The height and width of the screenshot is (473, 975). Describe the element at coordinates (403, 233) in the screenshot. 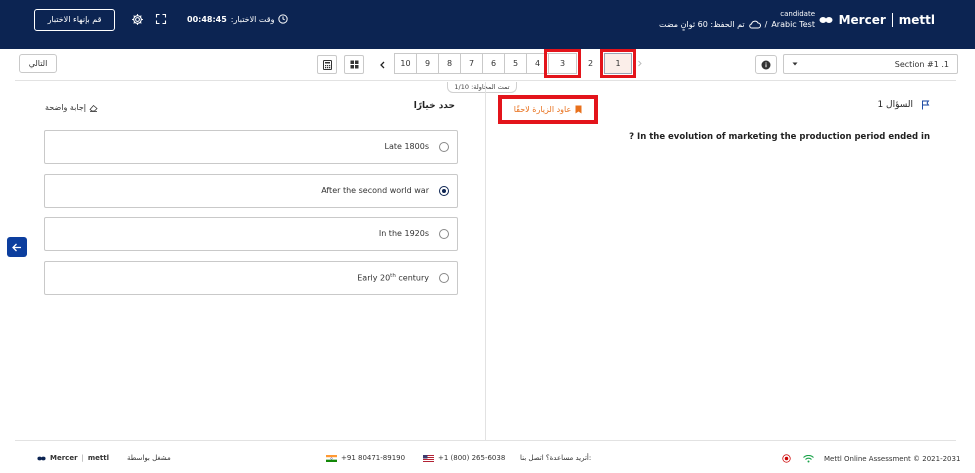

I see `option-text: In the 1920s` at that location.